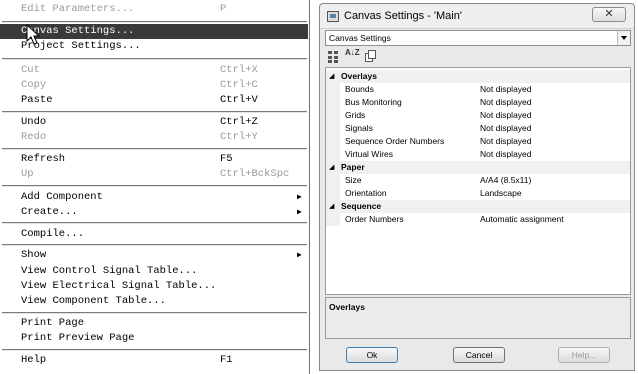 Image resolution: width=638 pixels, height=374 pixels. What do you see at coordinates (369, 154) in the screenshot?
I see `property-name: Virtual Wires` at bounding box center [369, 154].